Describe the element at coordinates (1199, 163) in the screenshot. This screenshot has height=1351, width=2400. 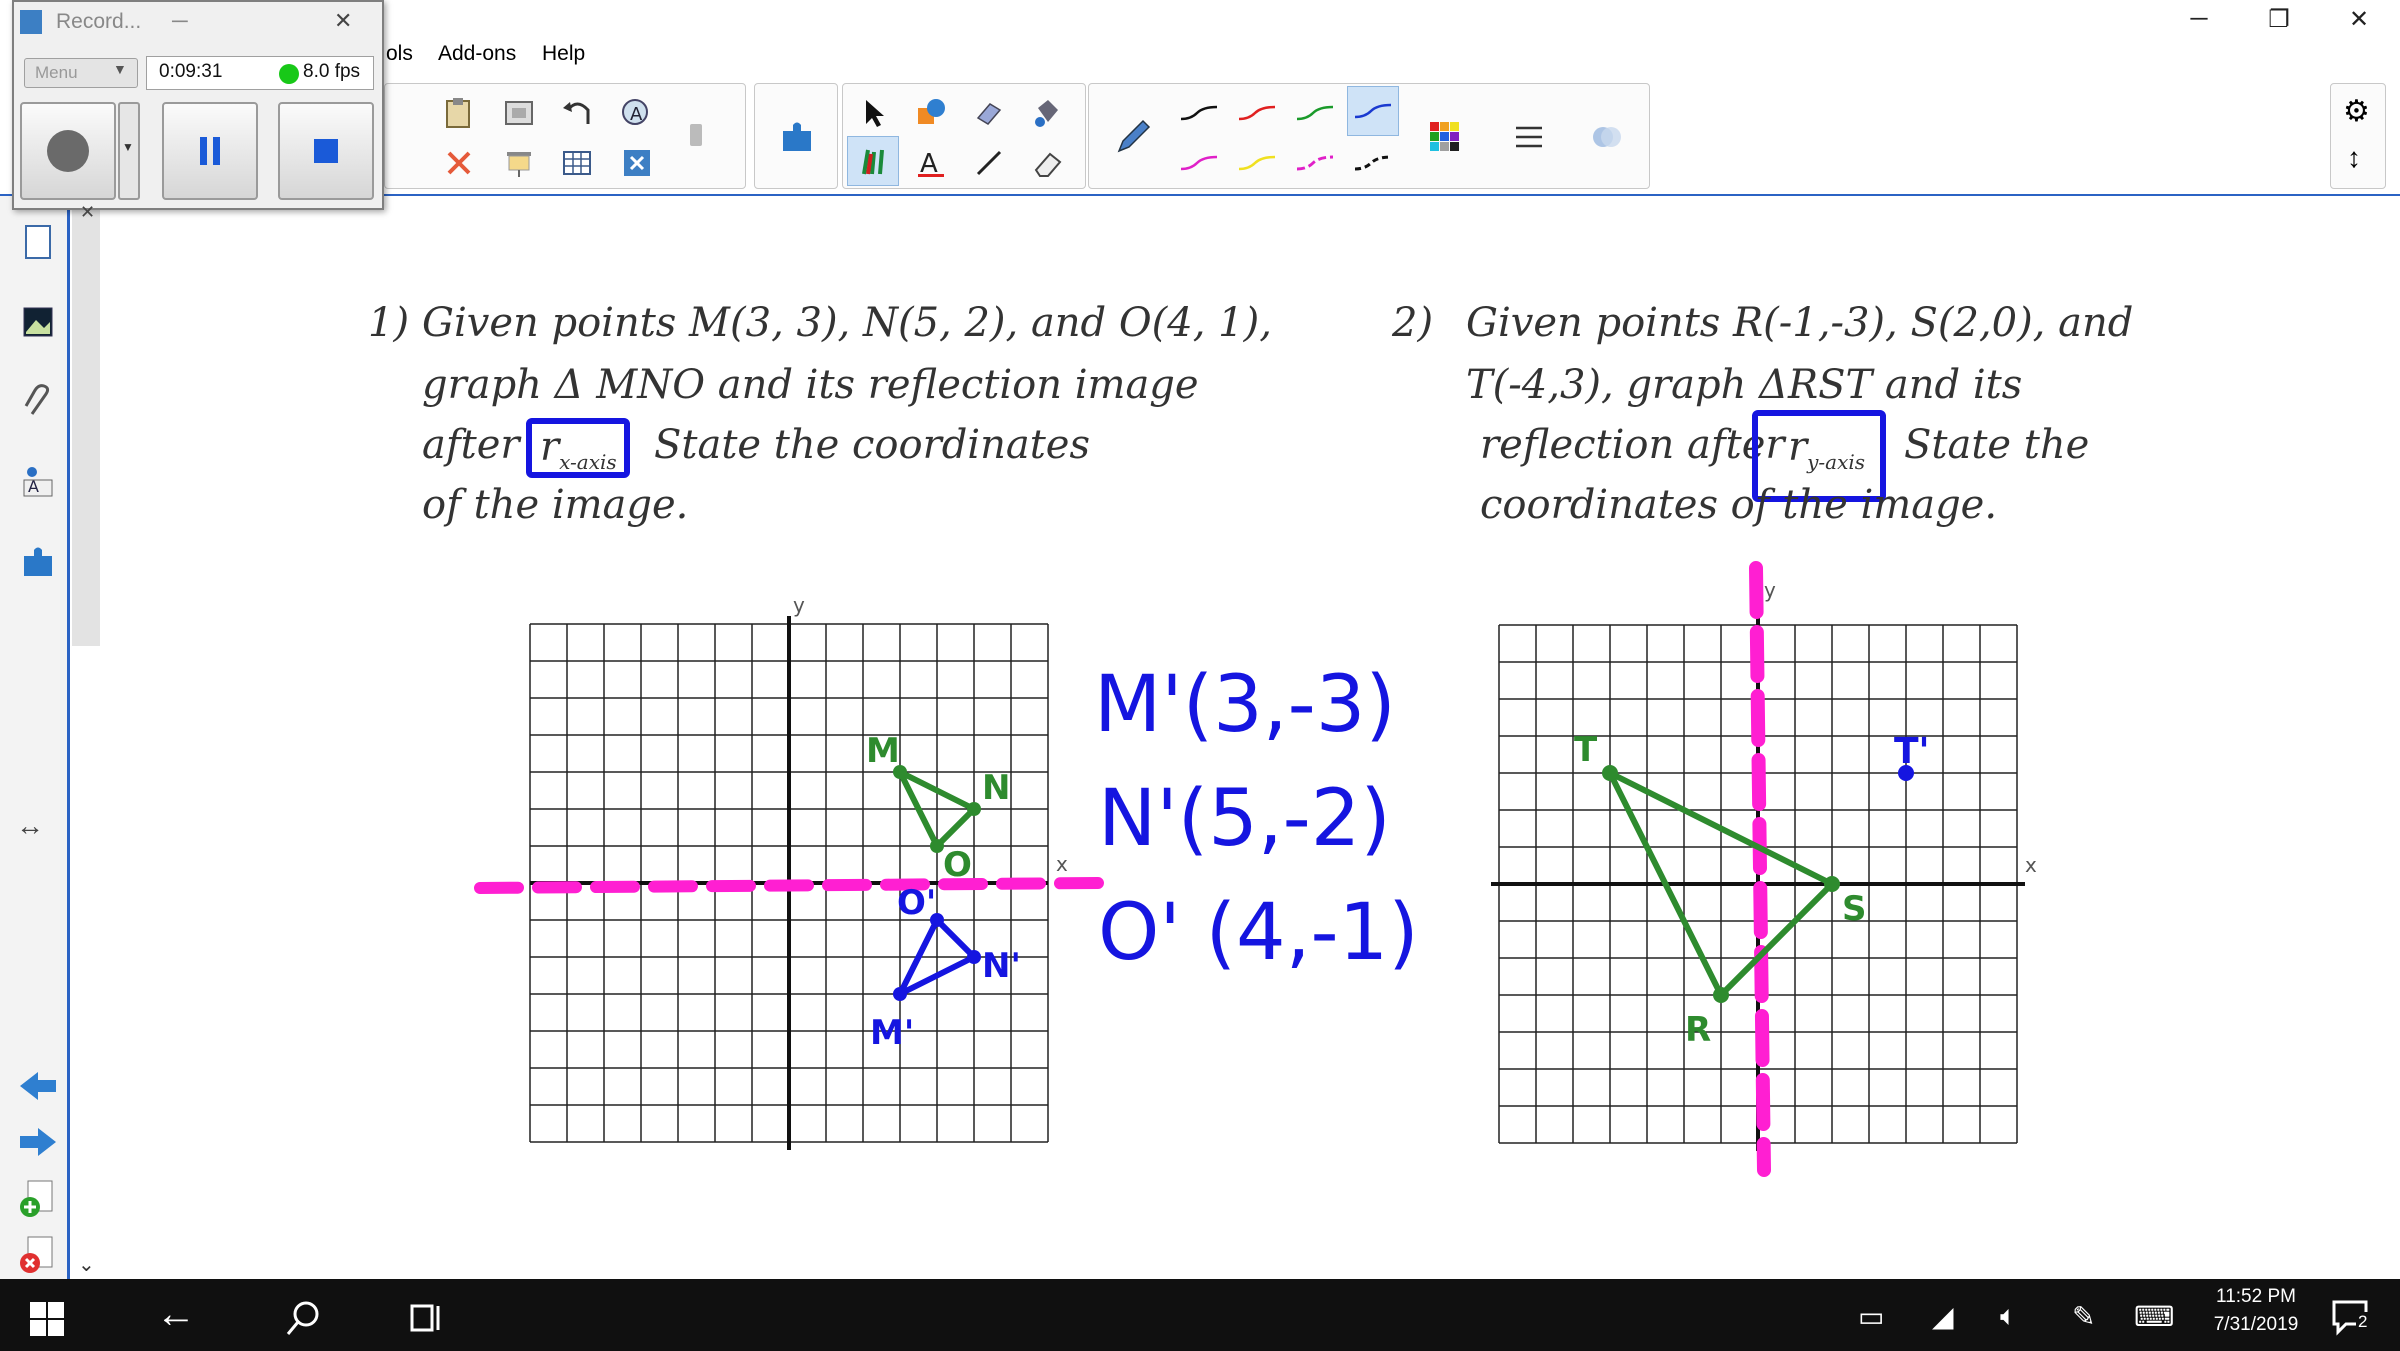
I see `pen-magenta-swatch` at that location.